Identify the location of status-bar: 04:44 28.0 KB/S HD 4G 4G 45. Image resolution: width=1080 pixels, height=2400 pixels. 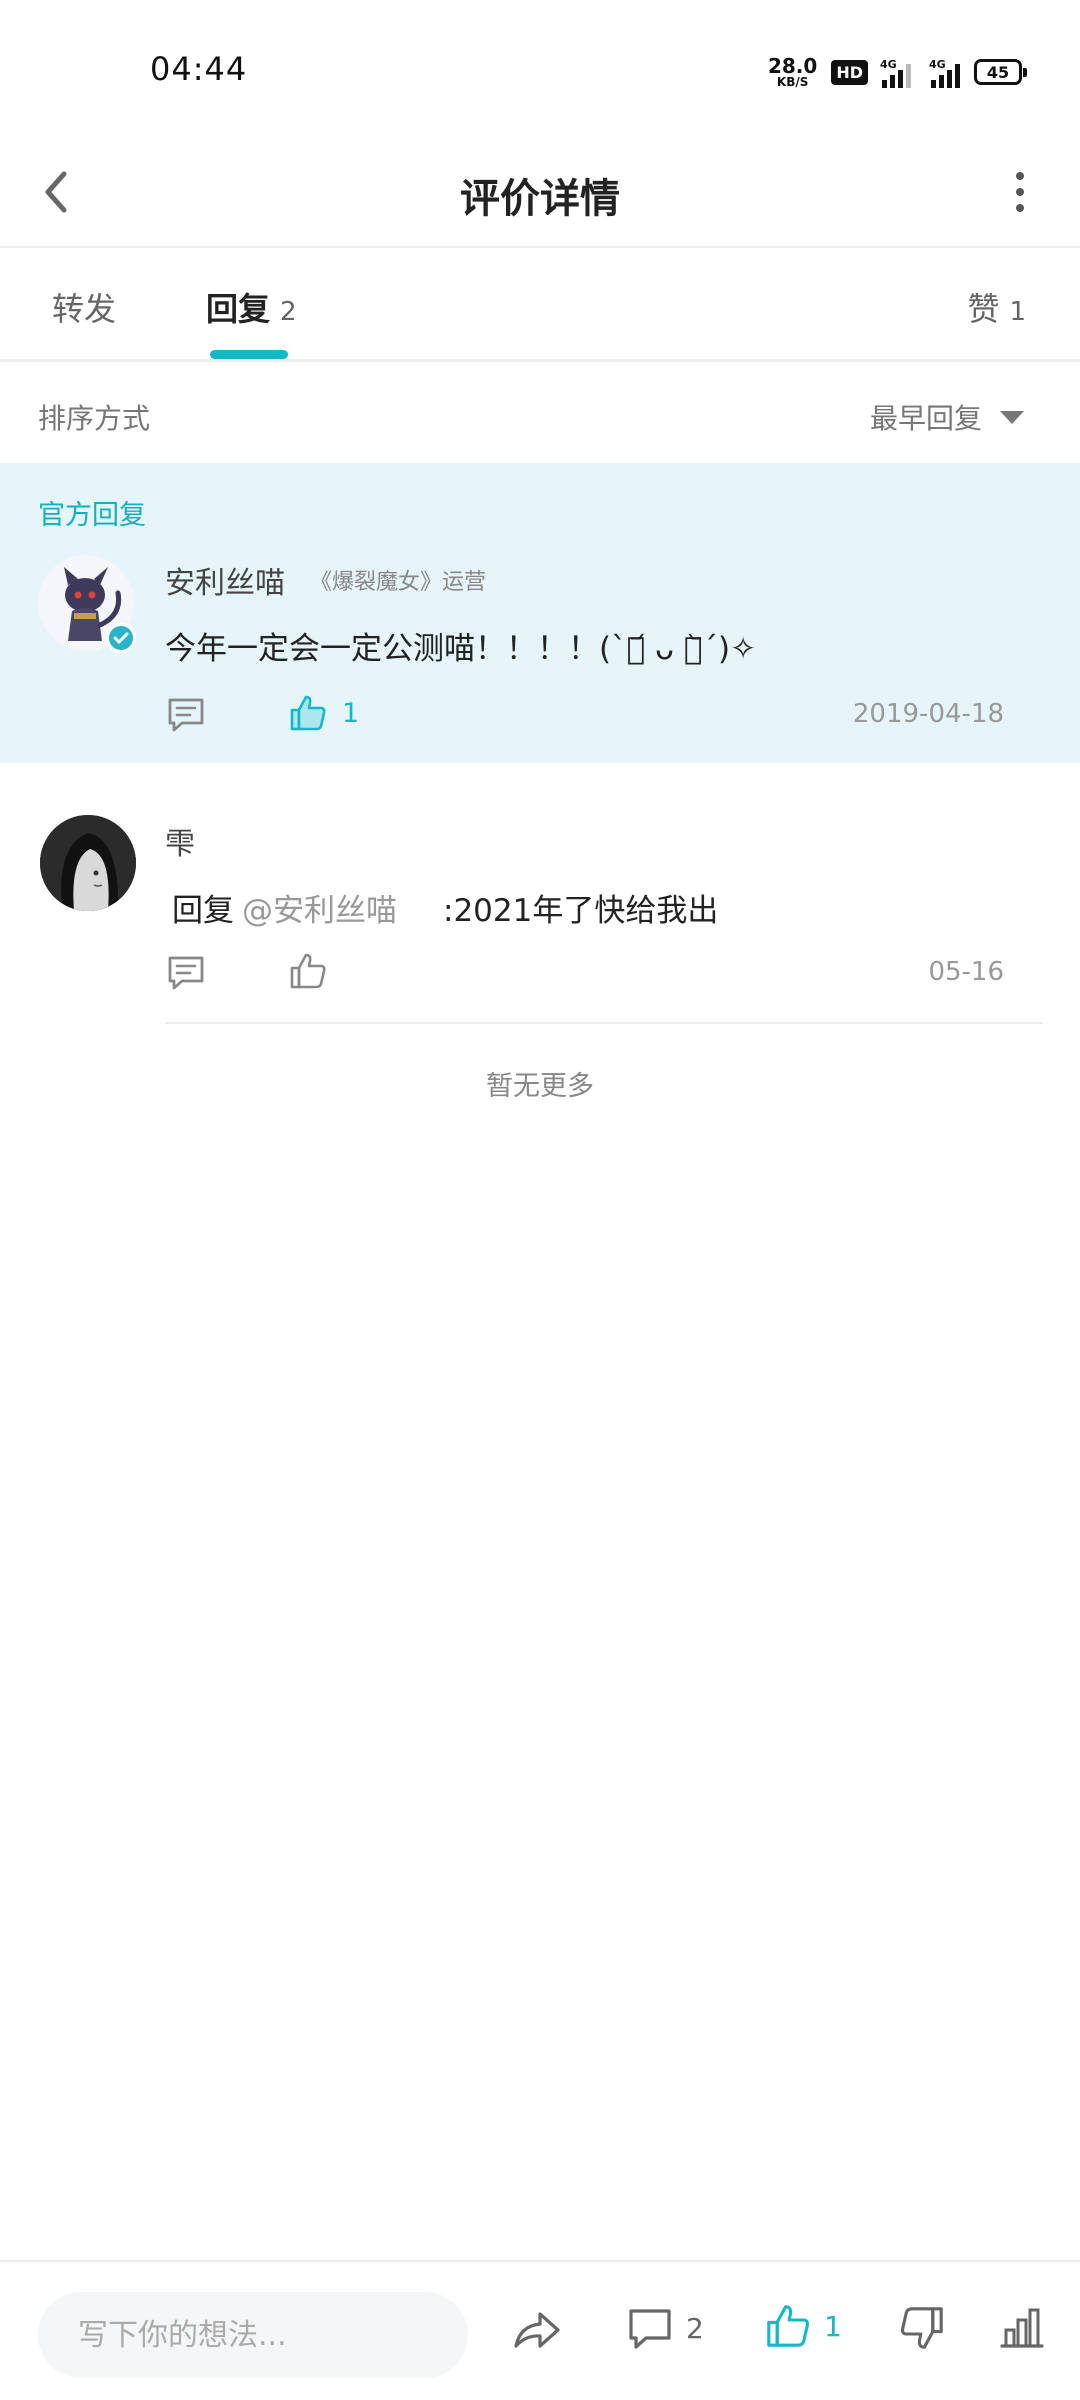
(540, 70).